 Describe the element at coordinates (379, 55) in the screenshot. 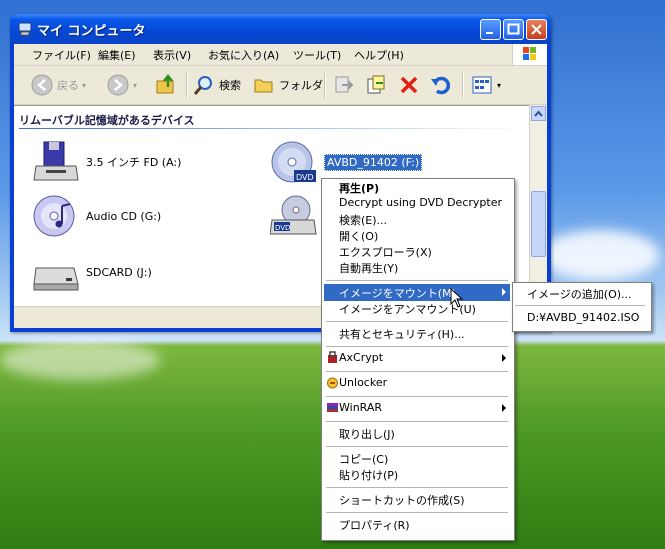

I see `menu-help: ヘルプ(H)` at that location.